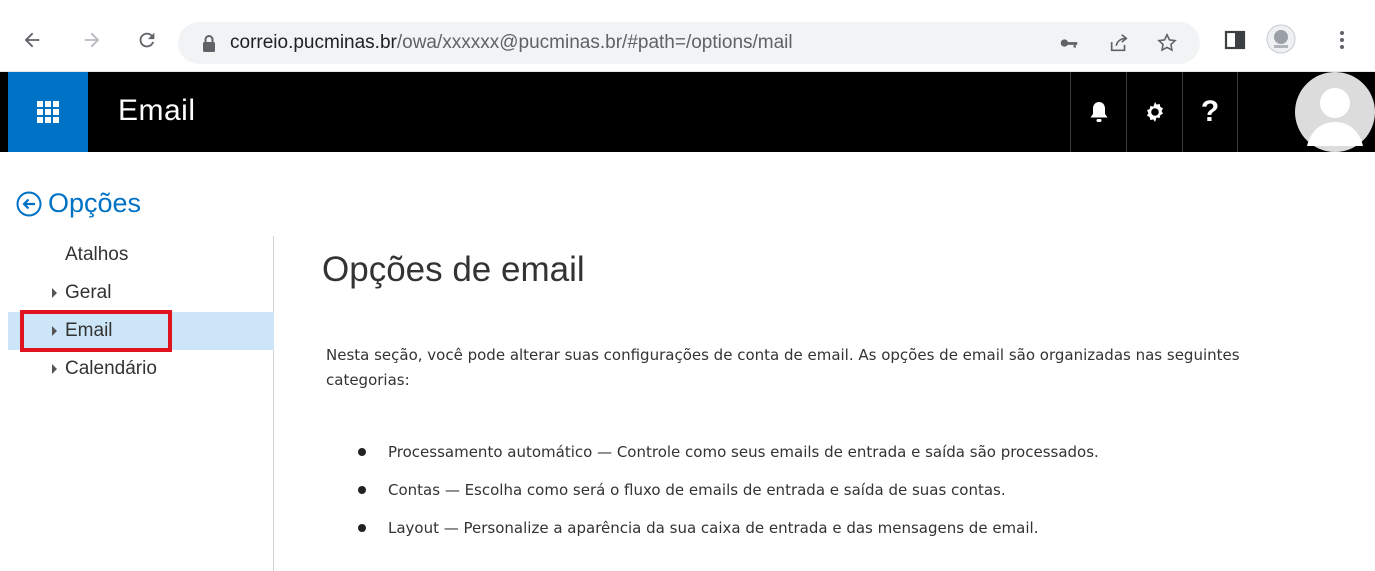 The height and width of the screenshot is (571, 1375). I want to click on lock-icon, so click(209, 43).